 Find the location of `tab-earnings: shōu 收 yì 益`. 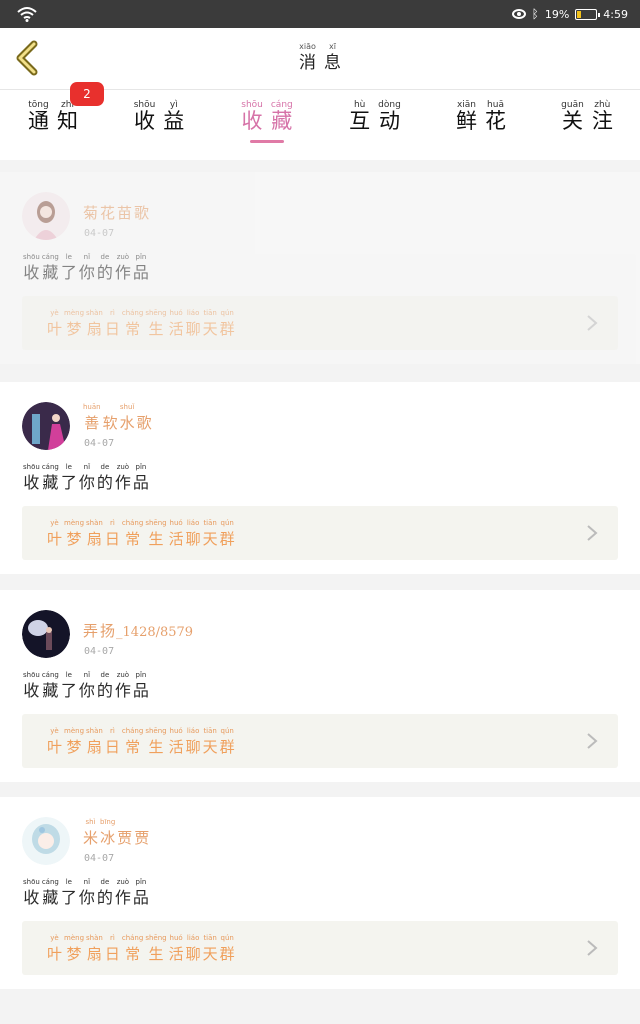

tab-earnings: shōu 收 yì 益 is located at coordinates (159, 125).